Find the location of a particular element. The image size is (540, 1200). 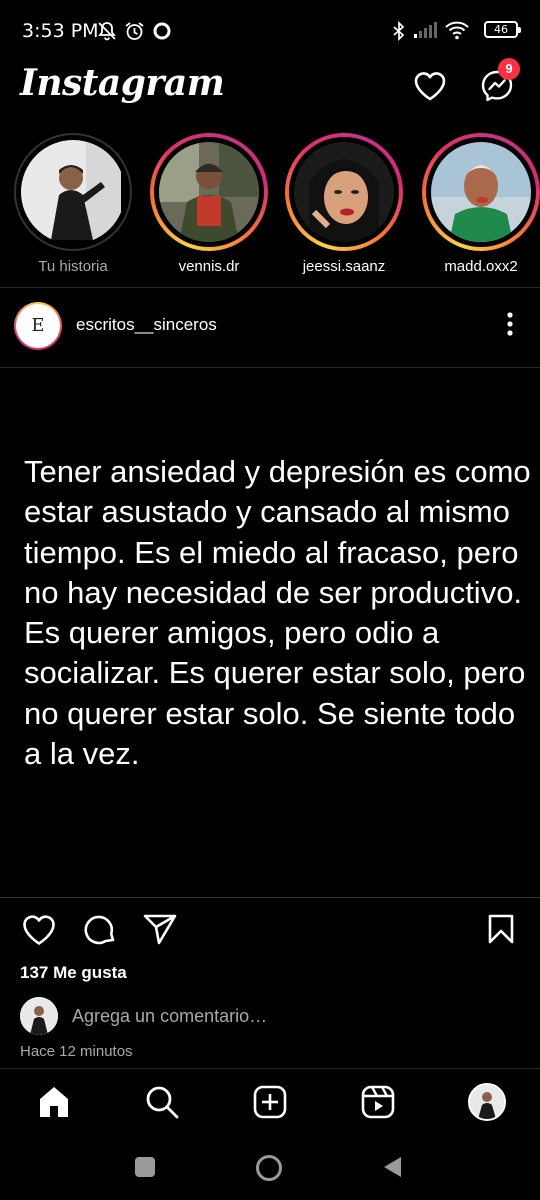

home-button is located at coordinates (269, 1168).